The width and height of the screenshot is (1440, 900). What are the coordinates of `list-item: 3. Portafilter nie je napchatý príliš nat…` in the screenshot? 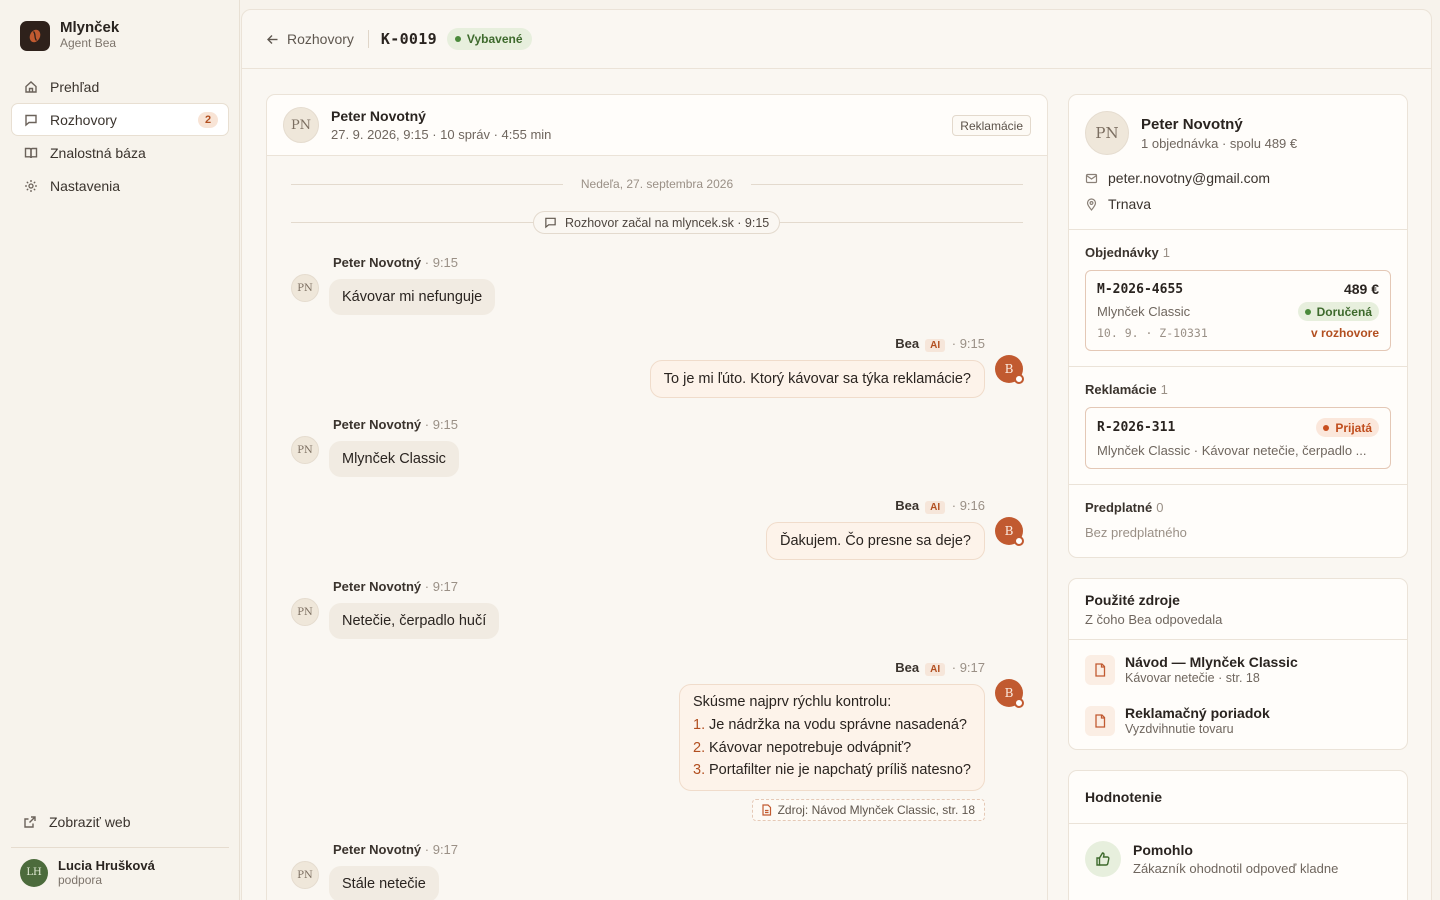 It's located at (832, 770).